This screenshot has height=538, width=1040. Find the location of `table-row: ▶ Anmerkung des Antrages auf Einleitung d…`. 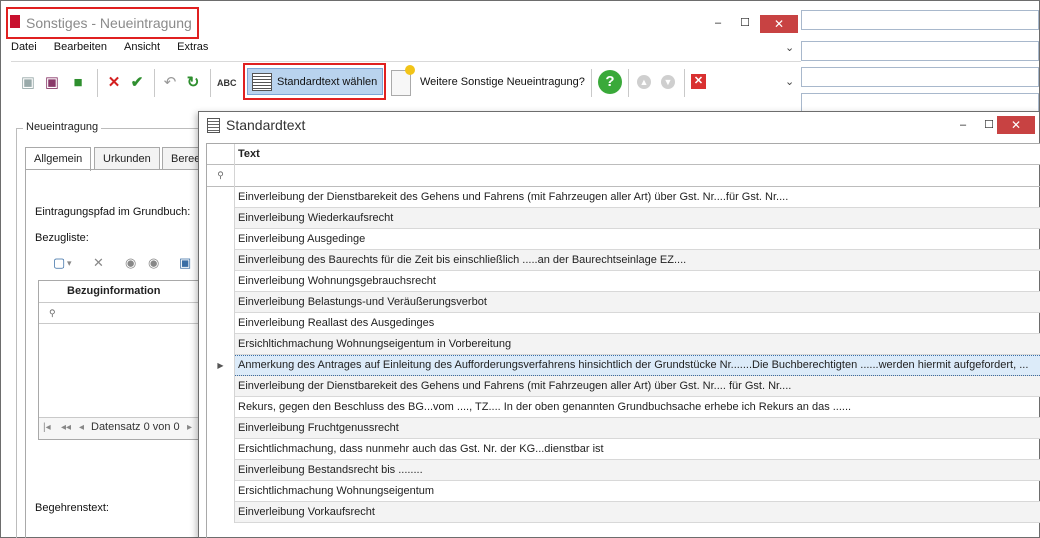

table-row: ▶ Anmerkung des Antrages auf Einleitung d… is located at coordinates (623, 365).